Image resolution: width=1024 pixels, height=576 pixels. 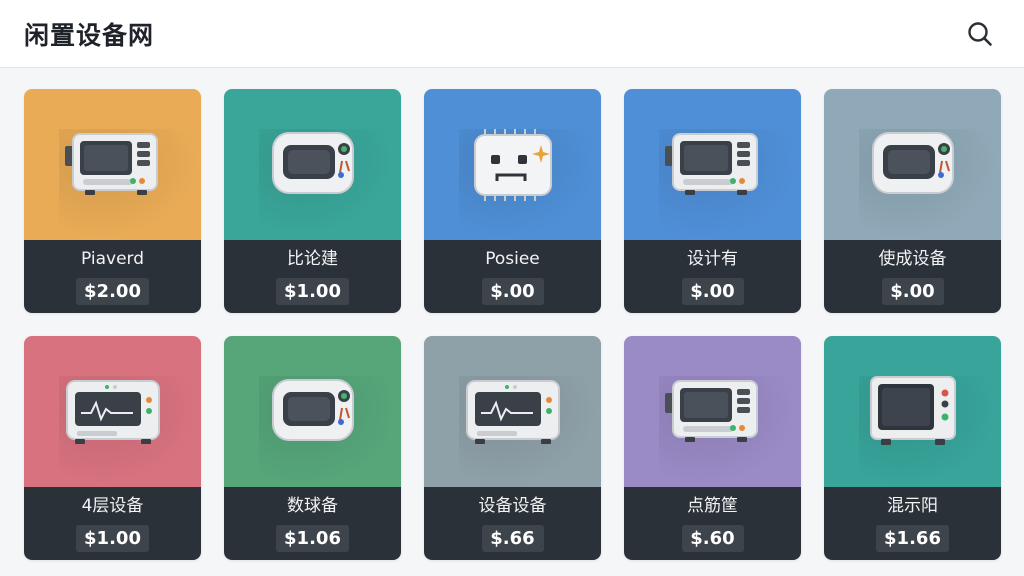 What do you see at coordinates (912, 506) in the screenshot?
I see `product-name: 混示阳` at bounding box center [912, 506].